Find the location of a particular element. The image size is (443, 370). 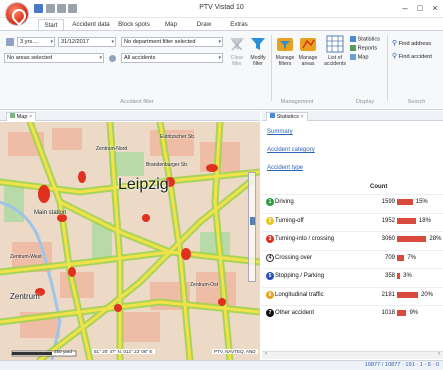

percentage-label: 15% is located at coordinates (421, 202).